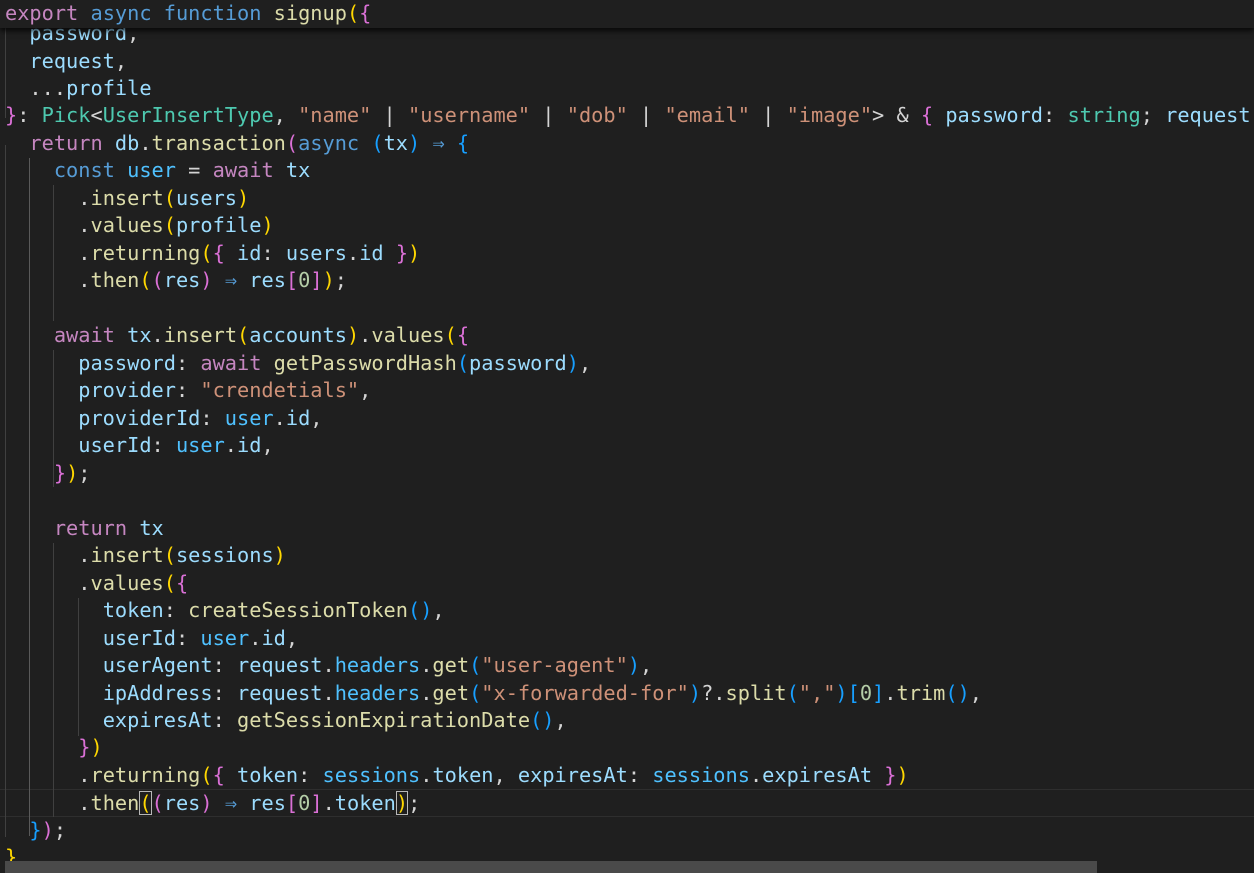  Describe the element at coordinates (335, 115) in the screenshot. I see `code-token: "name"` at that location.